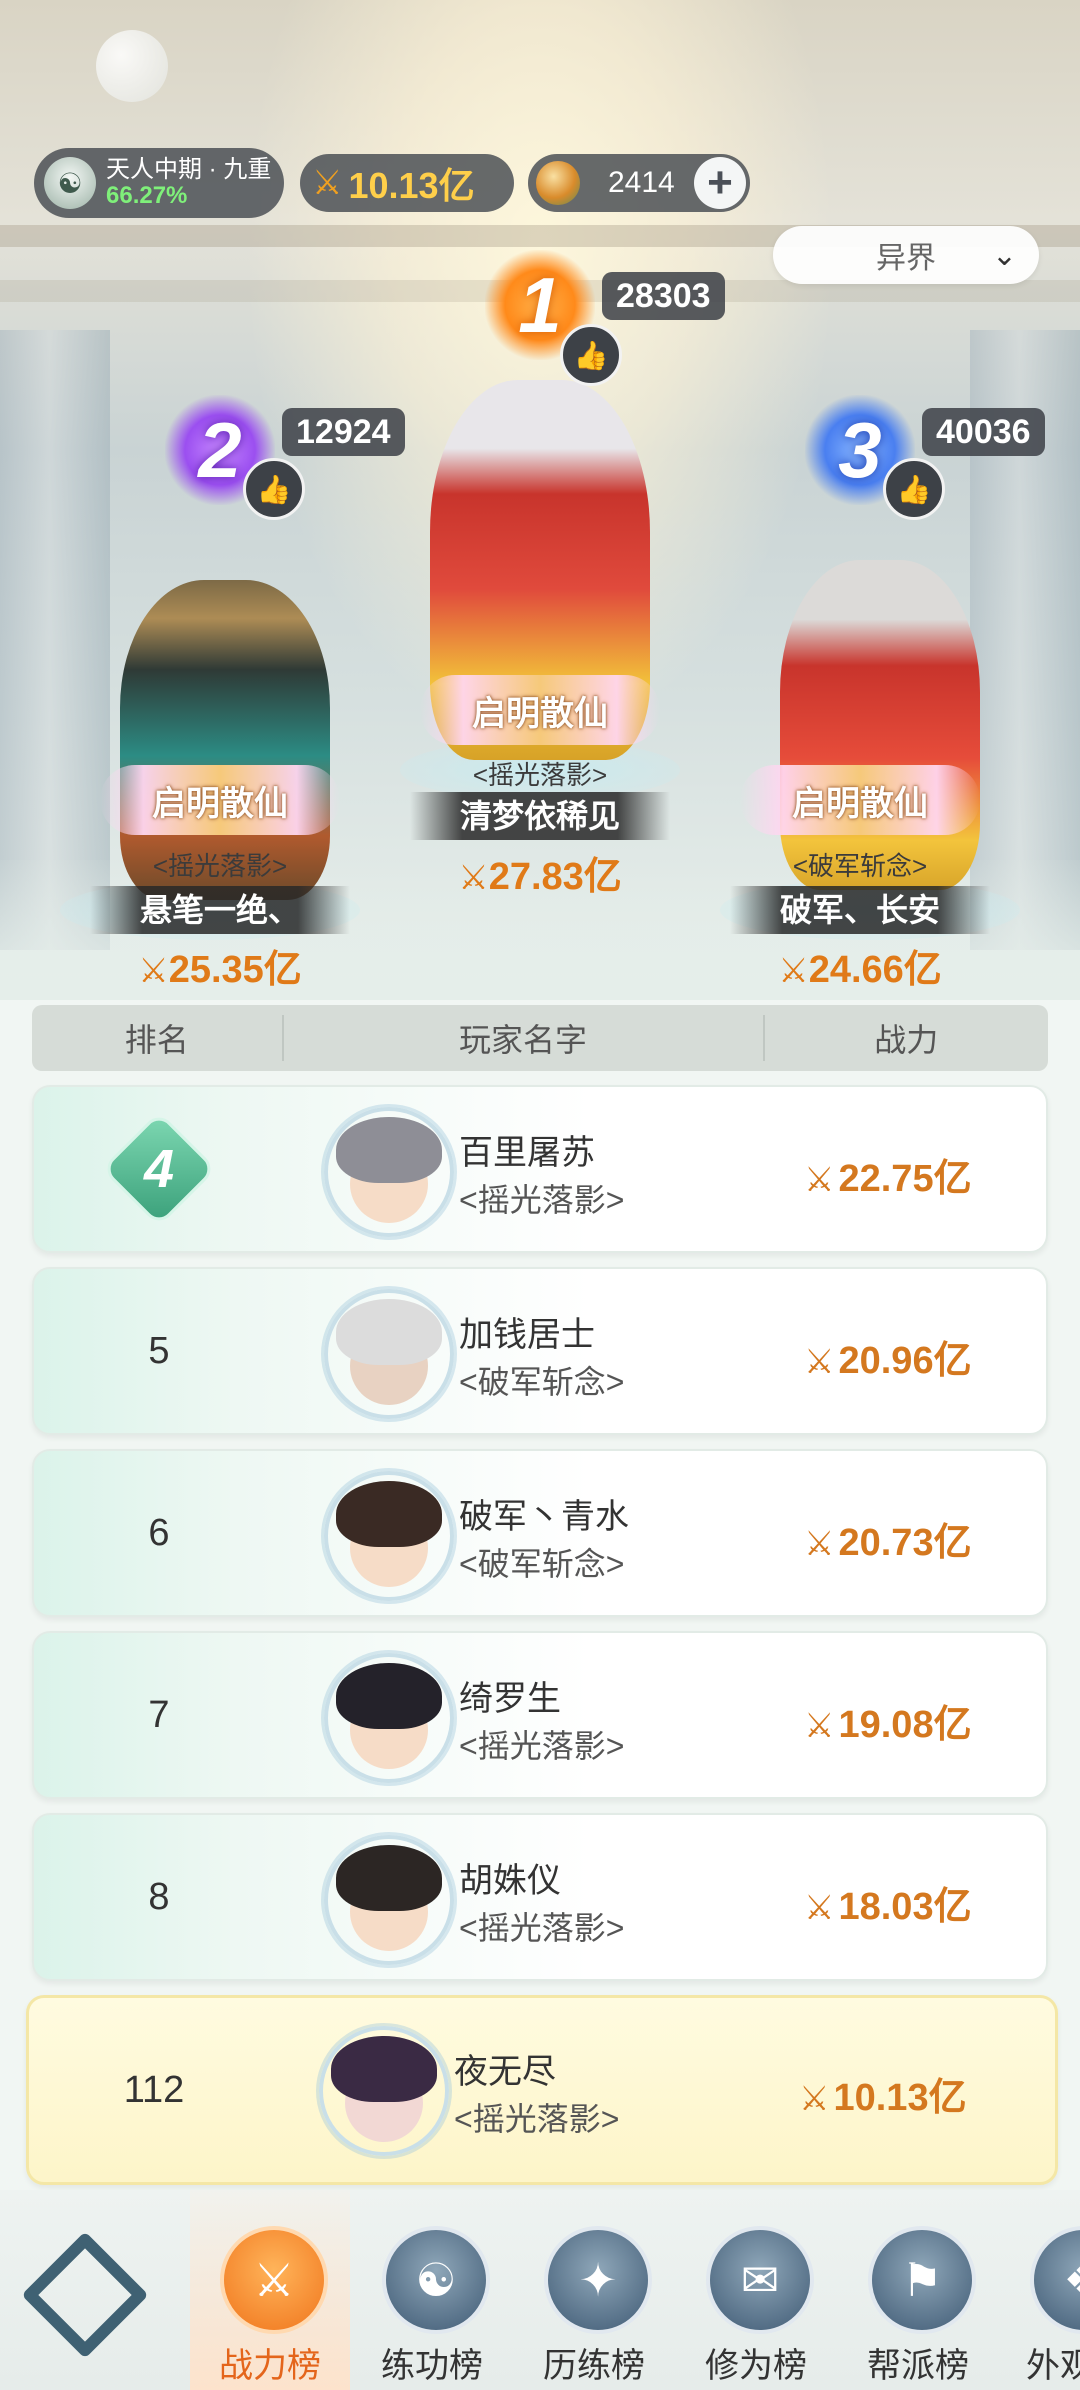 The image size is (1080, 2390). Describe the element at coordinates (905, 1907) in the screenshot. I see `power-value: 18.03亿` at that location.